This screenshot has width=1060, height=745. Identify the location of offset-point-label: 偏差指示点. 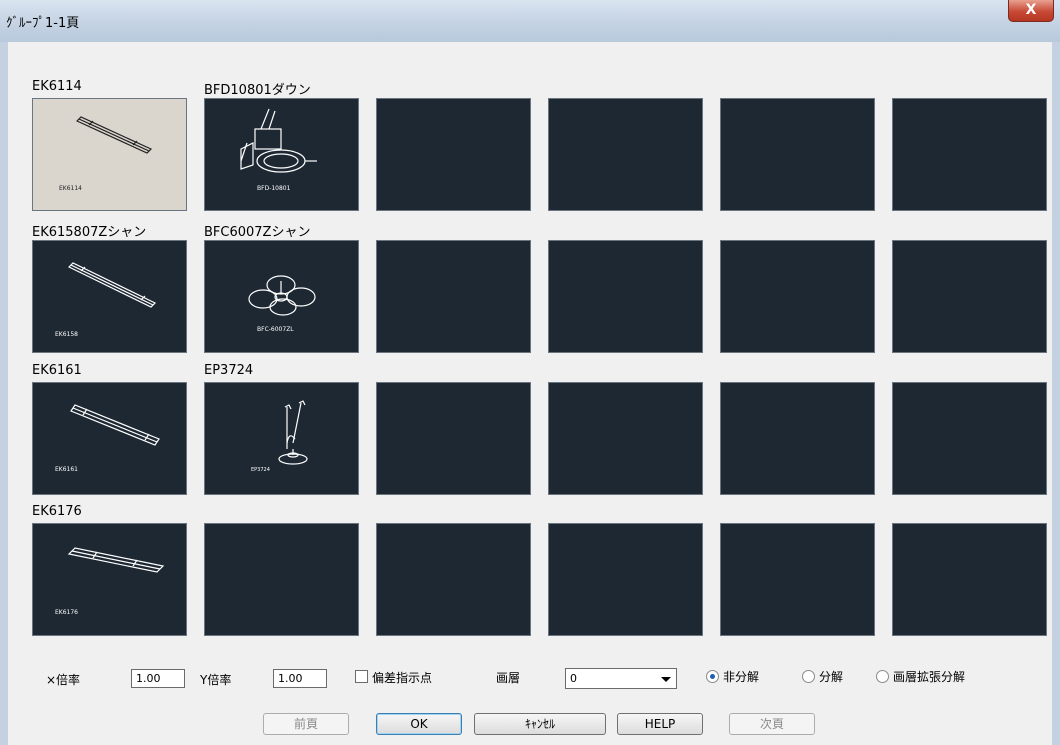
(402, 678).